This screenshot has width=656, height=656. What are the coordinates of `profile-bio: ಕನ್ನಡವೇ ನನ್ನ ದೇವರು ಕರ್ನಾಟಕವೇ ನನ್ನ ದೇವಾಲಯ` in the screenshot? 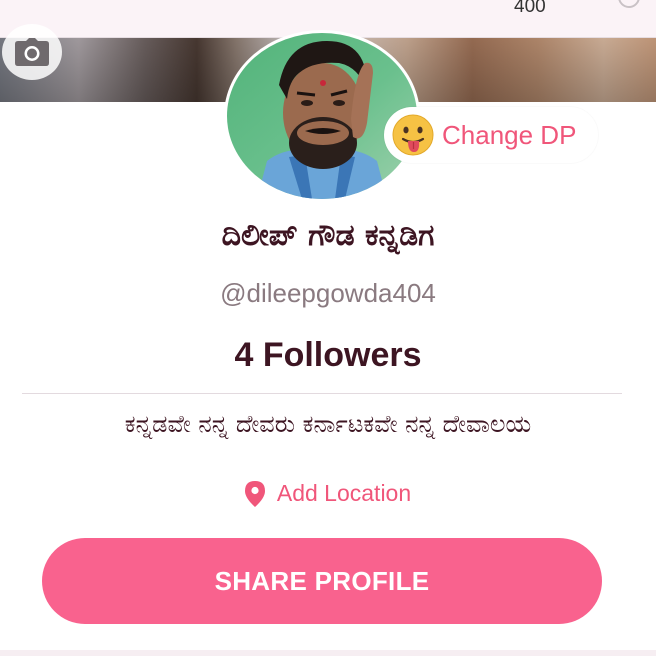 It's located at (328, 424).